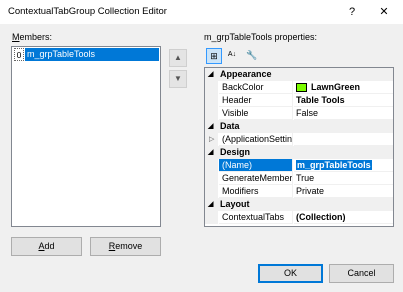 This screenshot has height=292, width=403. I want to click on members-label-hotkey: M, so click(16, 37).